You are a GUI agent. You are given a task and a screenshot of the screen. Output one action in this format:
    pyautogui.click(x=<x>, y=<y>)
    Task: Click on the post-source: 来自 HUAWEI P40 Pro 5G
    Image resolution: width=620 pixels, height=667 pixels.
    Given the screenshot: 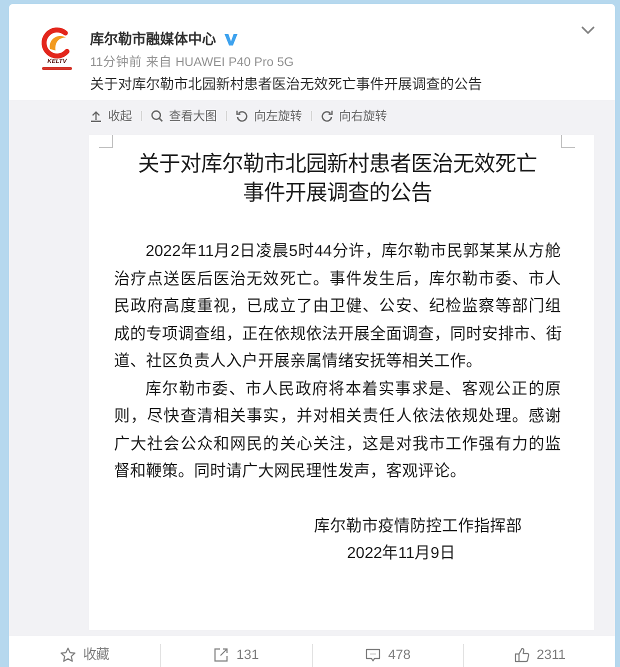 What is the action you would take?
    pyautogui.click(x=220, y=62)
    